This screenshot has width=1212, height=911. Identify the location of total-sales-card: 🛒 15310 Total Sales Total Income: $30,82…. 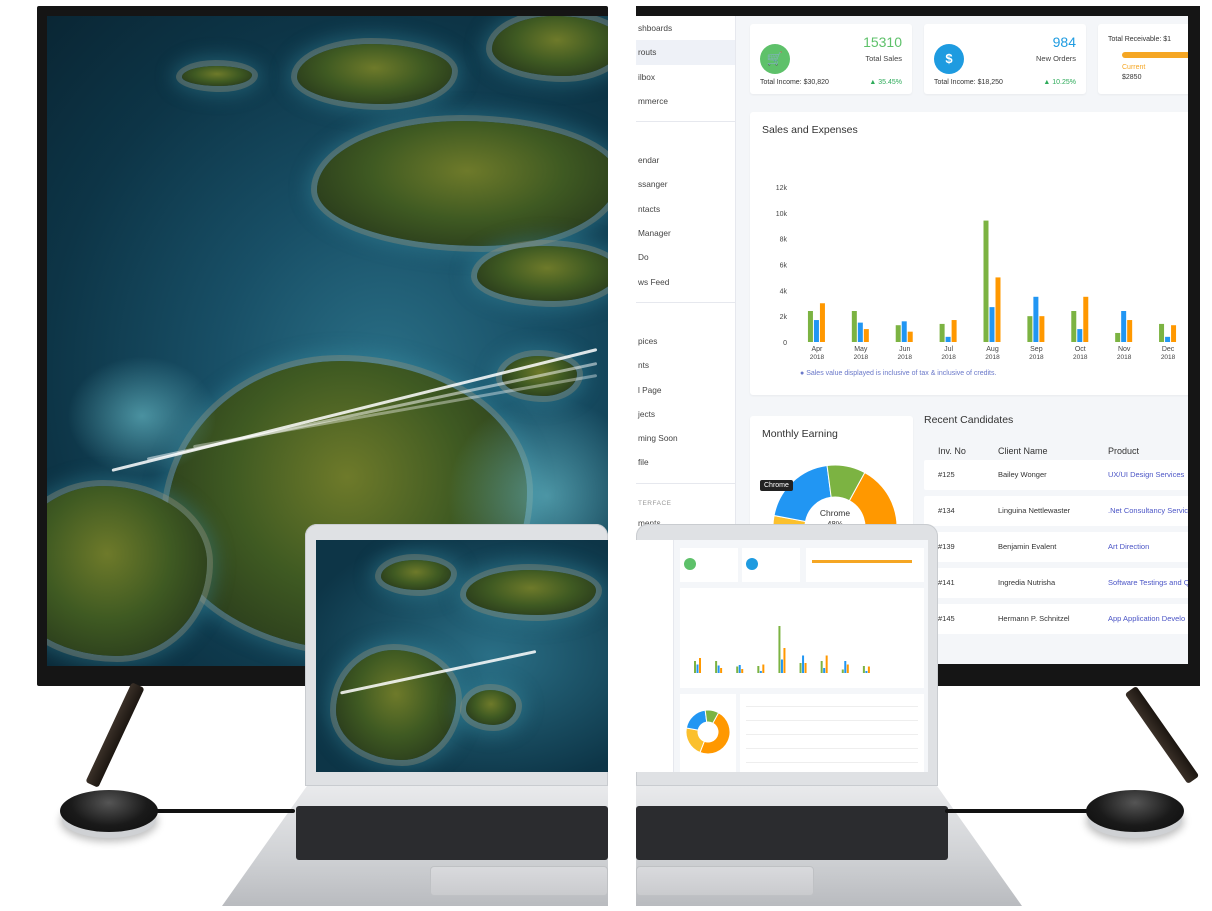
(831, 59).